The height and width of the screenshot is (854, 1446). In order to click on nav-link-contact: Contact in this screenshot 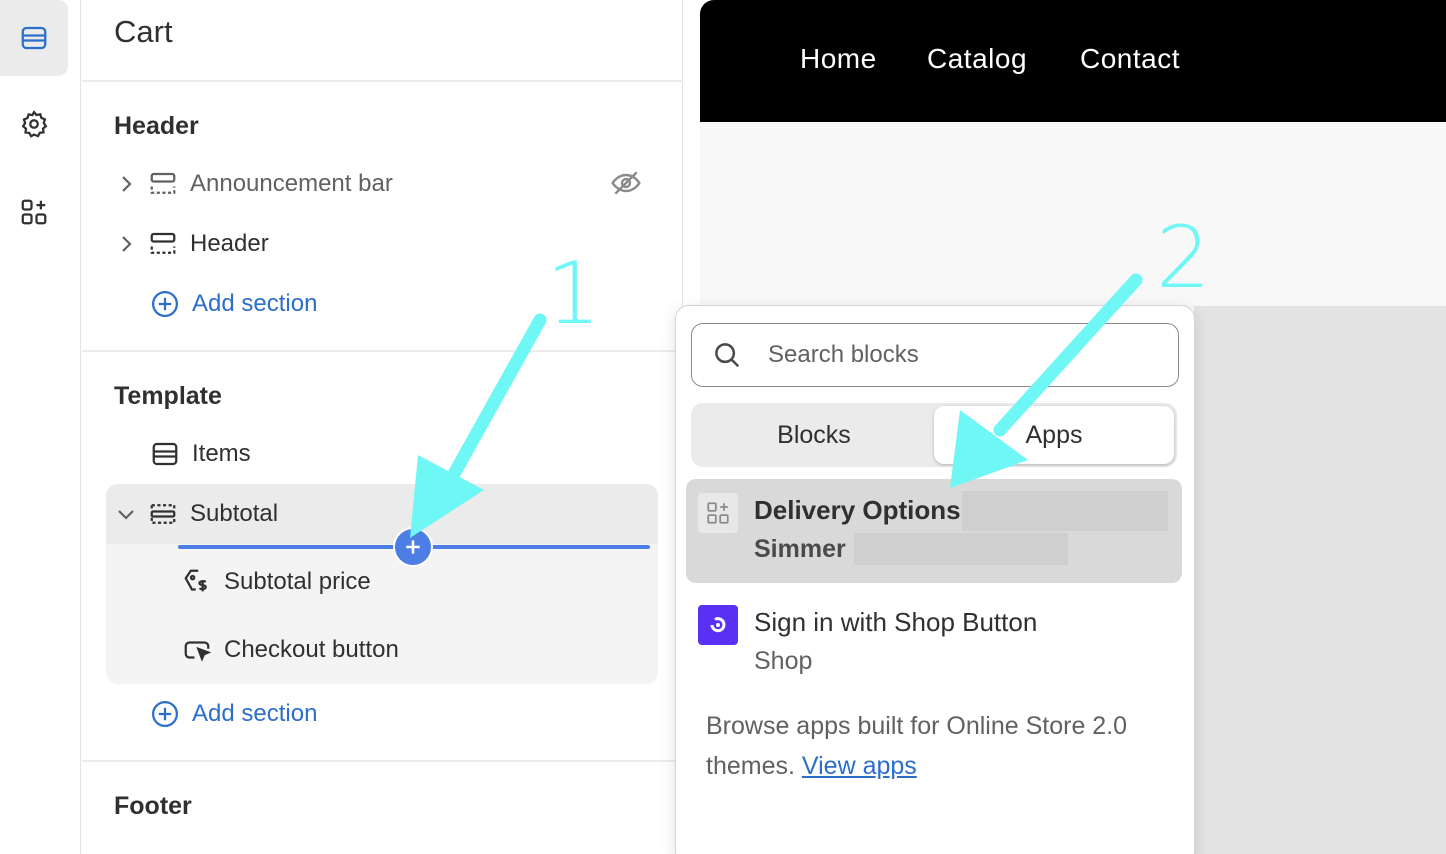, I will do `click(1130, 59)`.